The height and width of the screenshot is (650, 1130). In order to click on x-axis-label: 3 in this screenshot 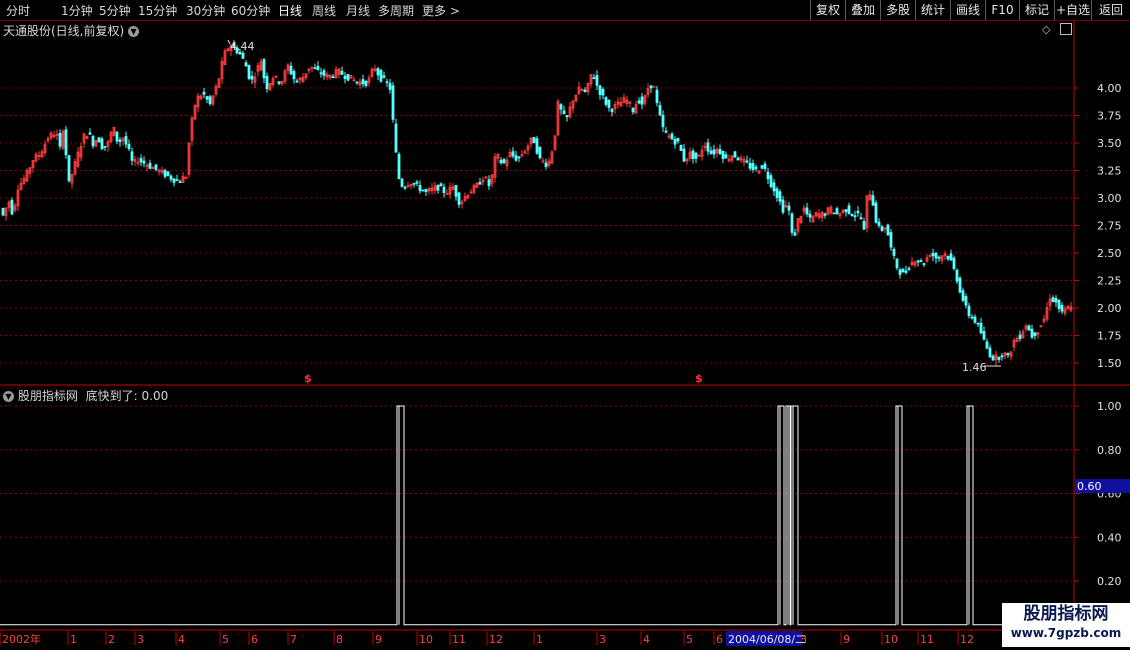, I will do `click(140, 639)`.